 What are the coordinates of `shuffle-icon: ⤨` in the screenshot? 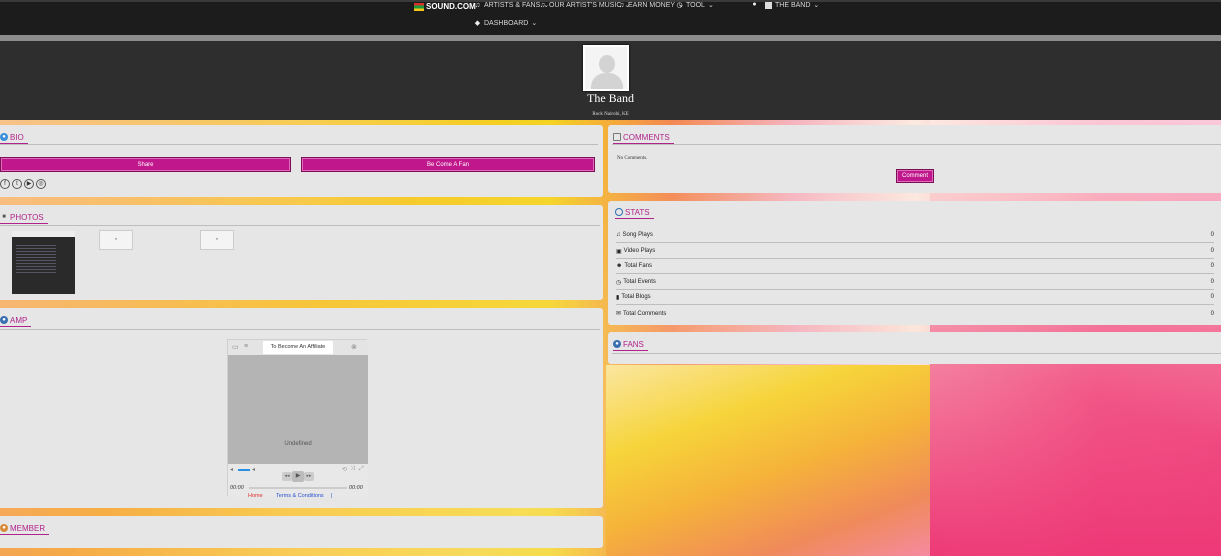 It's located at (352, 469).